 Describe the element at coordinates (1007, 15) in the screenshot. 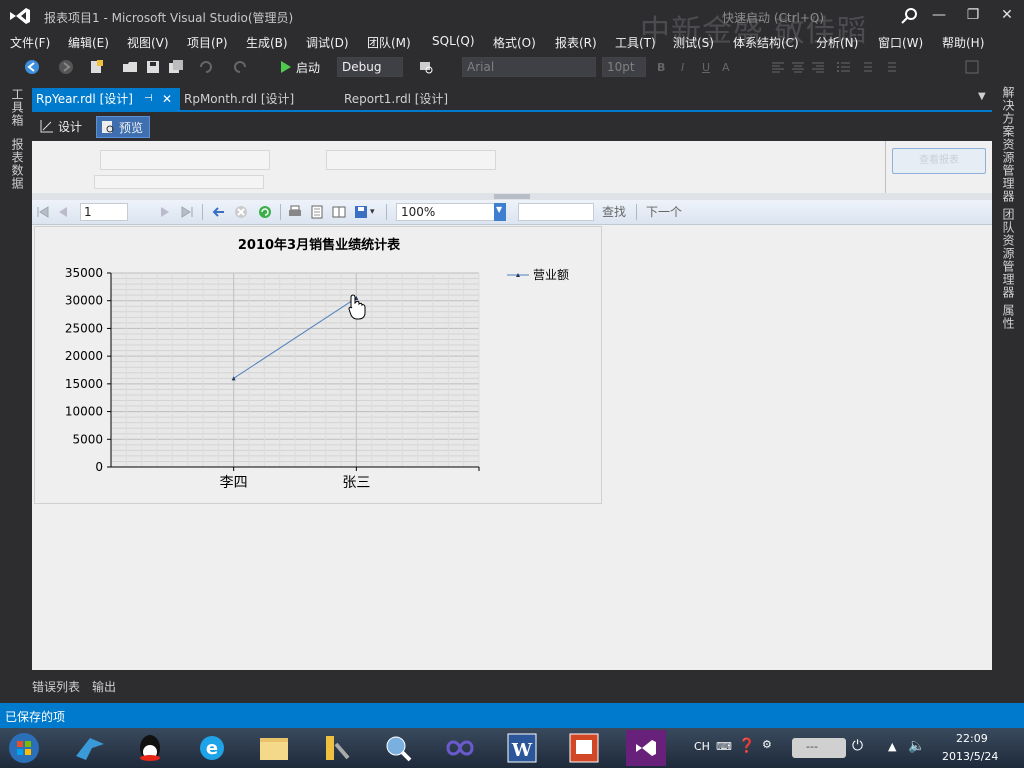

I see `close-button: ✕` at that location.